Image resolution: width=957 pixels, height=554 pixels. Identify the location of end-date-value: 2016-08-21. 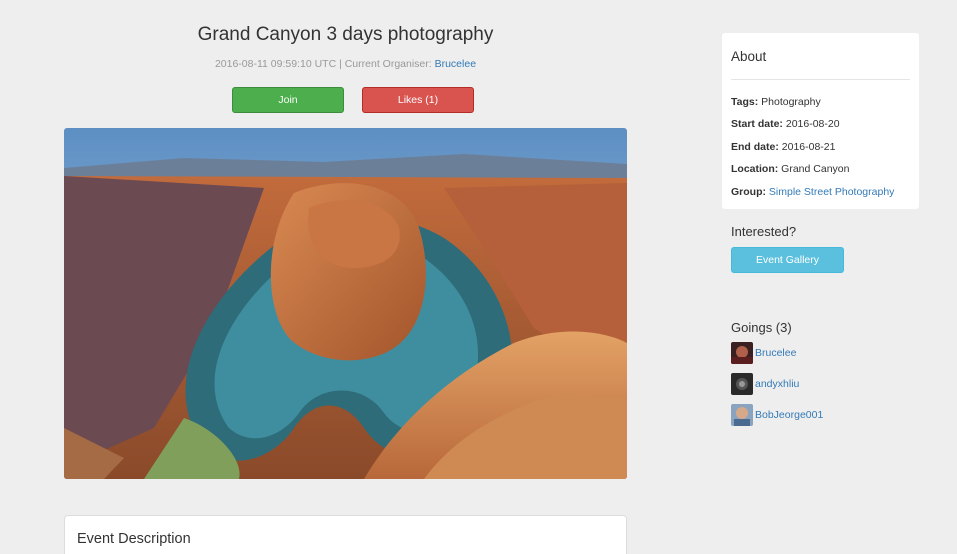
(808, 147).